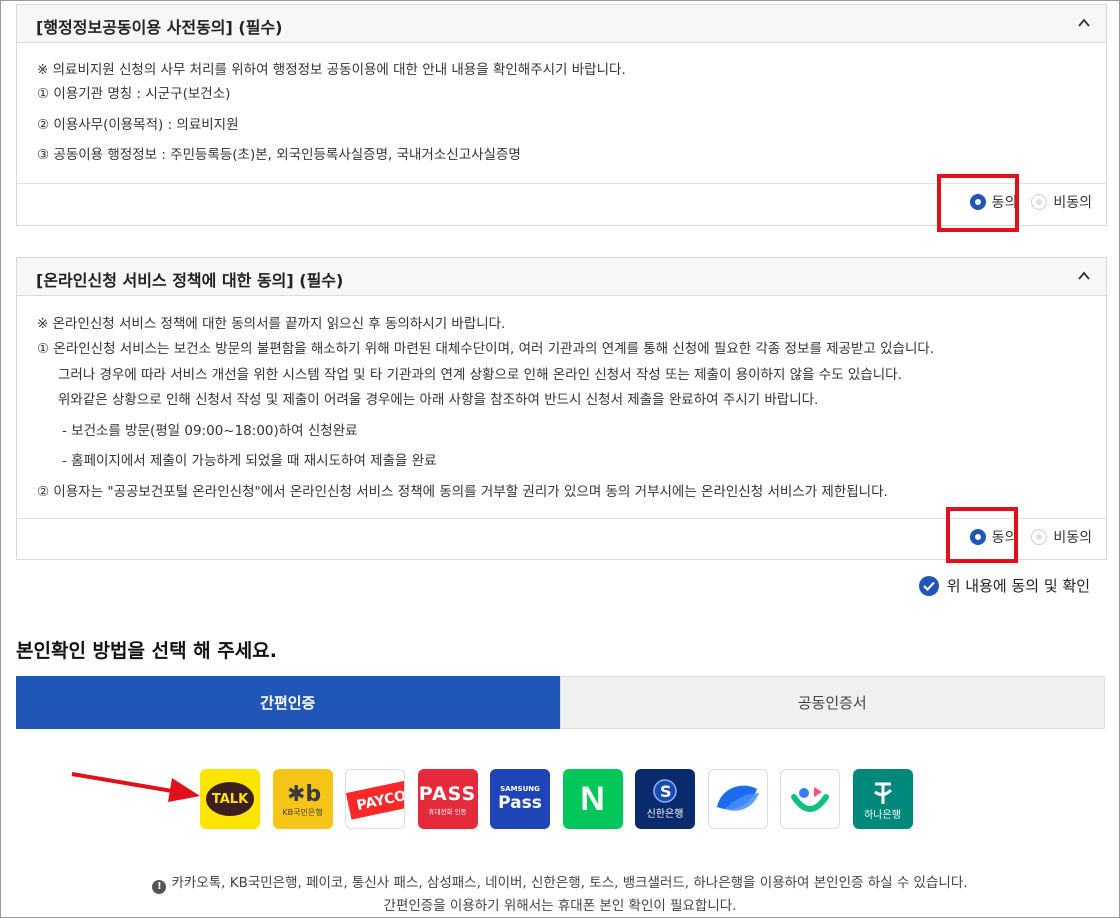 The image size is (1120, 918). I want to click on hana-label: 하나은행, so click(882, 815).